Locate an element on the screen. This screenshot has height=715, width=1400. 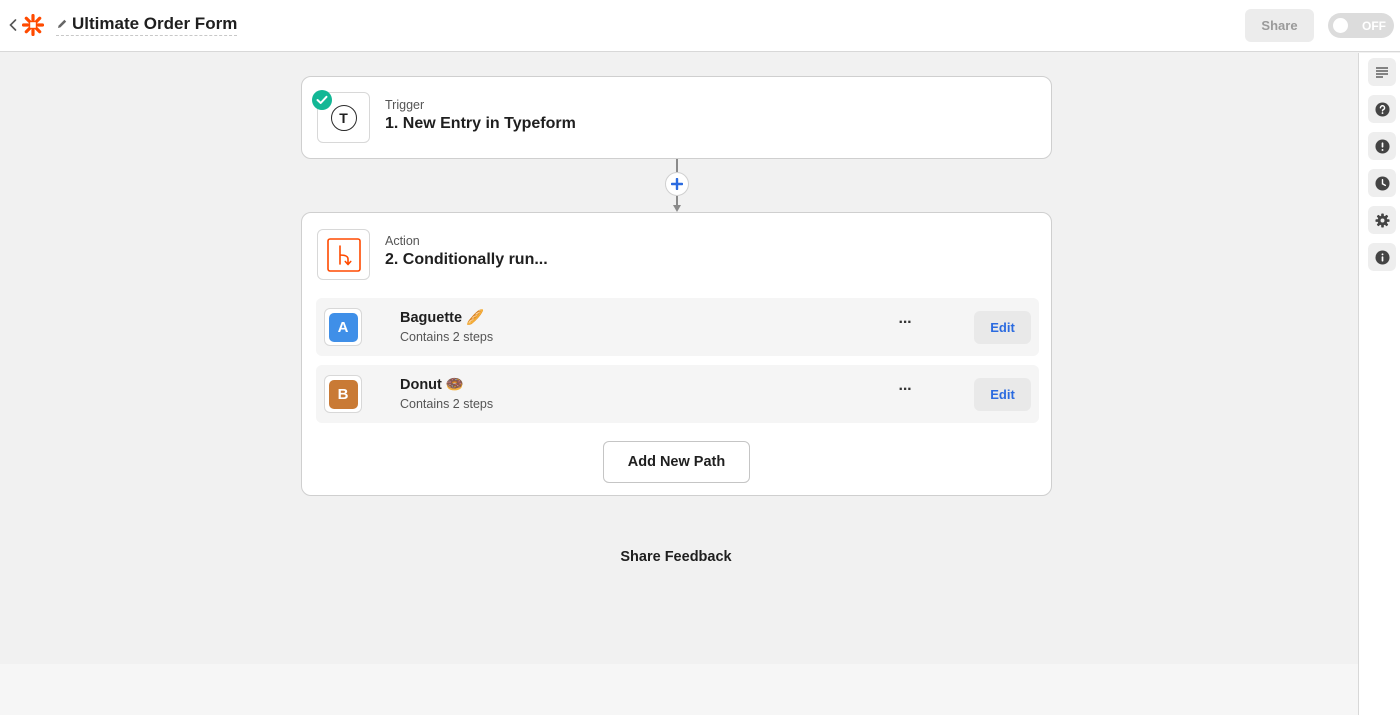
share-feedback-link: Share Feedback is located at coordinates (676, 557).